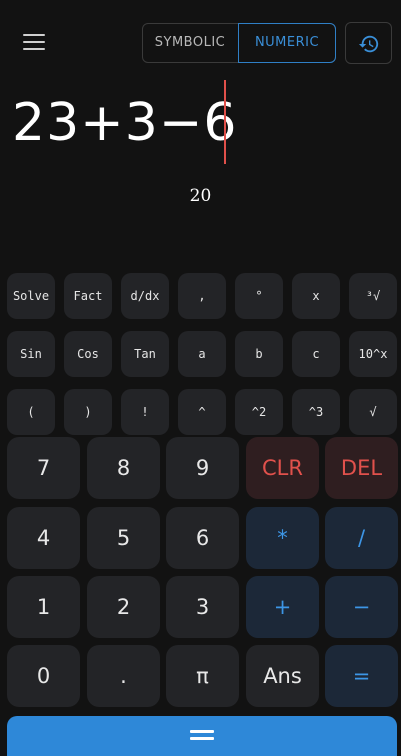  Describe the element at coordinates (88, 354) in the screenshot. I see `key-cos: Cos` at that location.